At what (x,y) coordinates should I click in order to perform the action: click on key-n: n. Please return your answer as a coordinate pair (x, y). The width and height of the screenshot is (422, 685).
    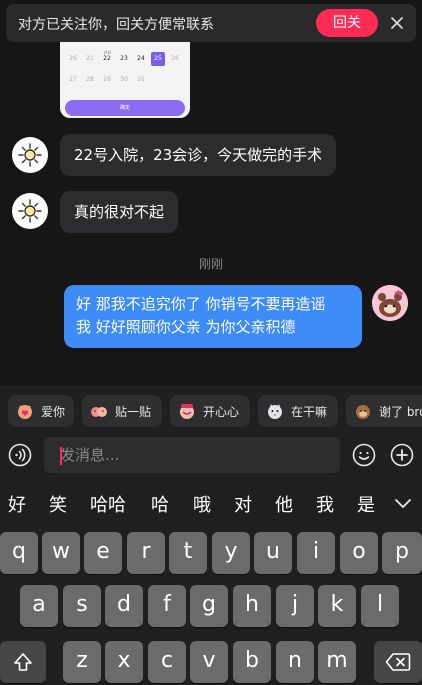
    Looking at the image, I should click on (295, 662).